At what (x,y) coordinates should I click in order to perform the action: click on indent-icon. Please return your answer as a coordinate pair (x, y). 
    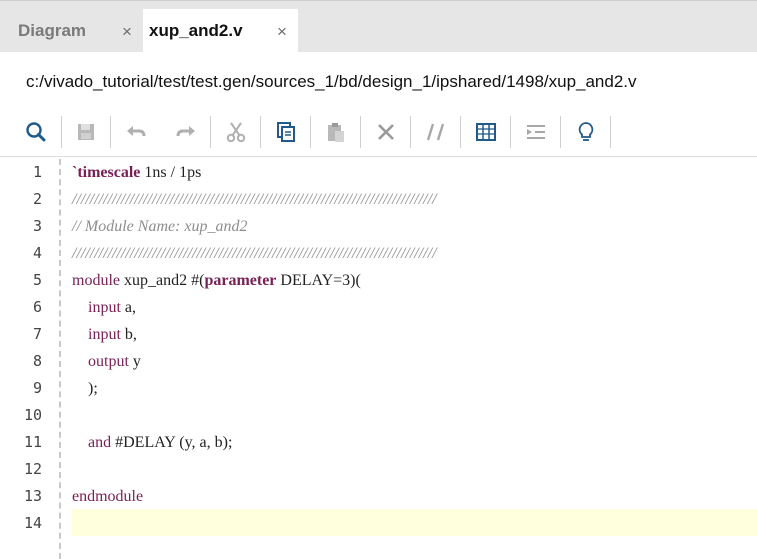
    Looking at the image, I should click on (536, 132).